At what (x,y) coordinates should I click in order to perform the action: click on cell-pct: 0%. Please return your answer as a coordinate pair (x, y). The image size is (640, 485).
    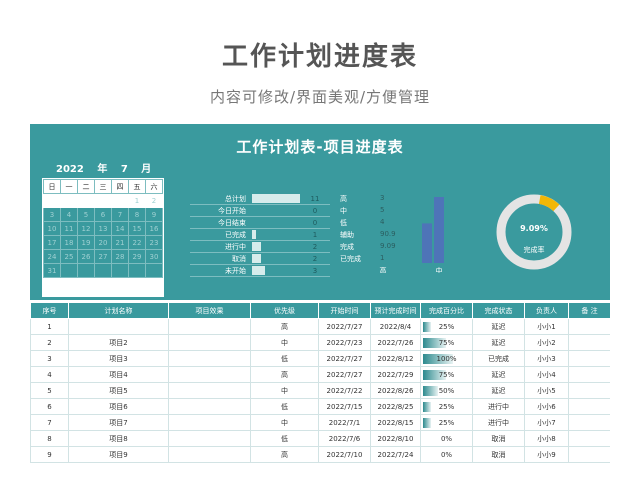
    Looking at the image, I should click on (446, 454).